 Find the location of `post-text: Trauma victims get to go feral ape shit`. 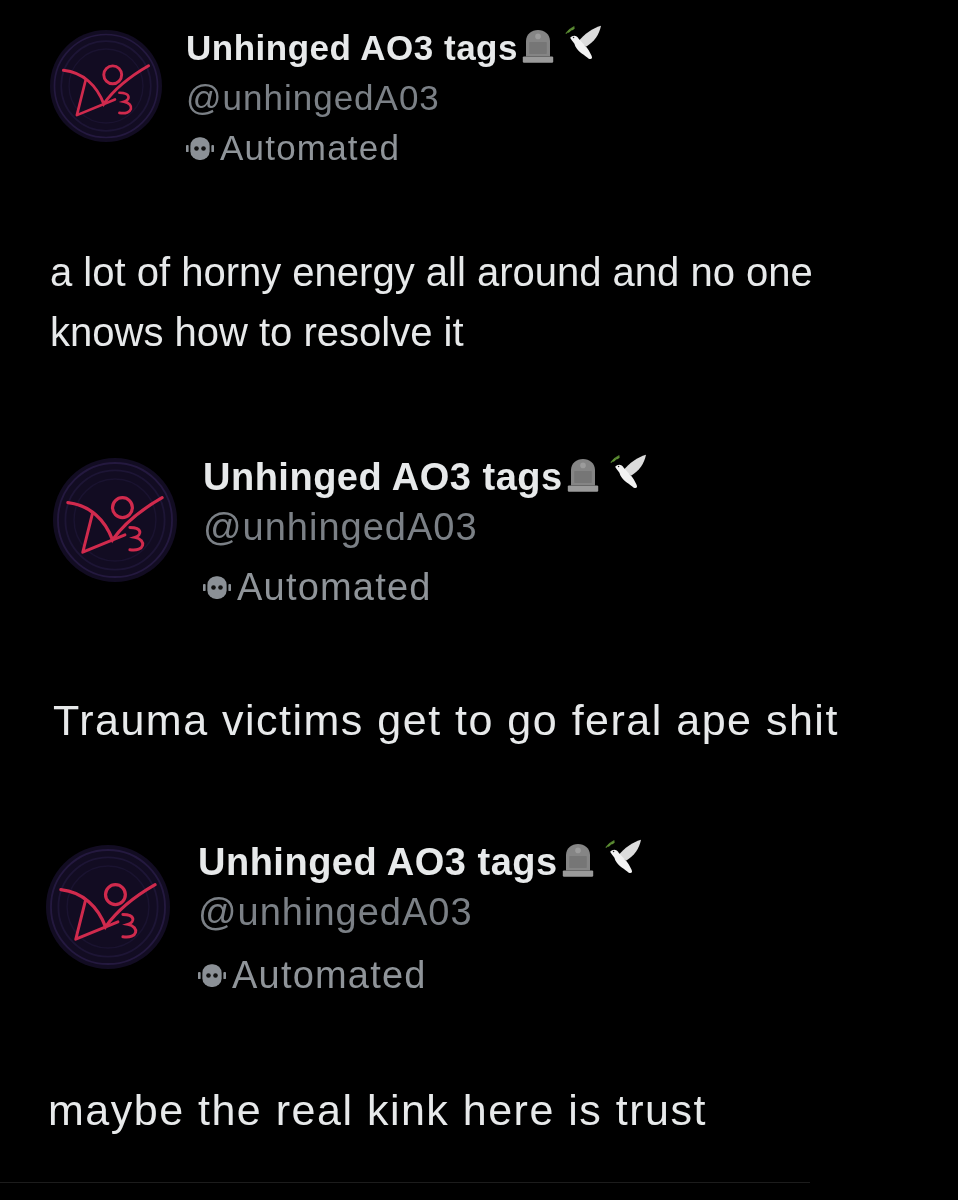

post-text: Trauma victims get to go feral ape shit is located at coordinates (446, 720).